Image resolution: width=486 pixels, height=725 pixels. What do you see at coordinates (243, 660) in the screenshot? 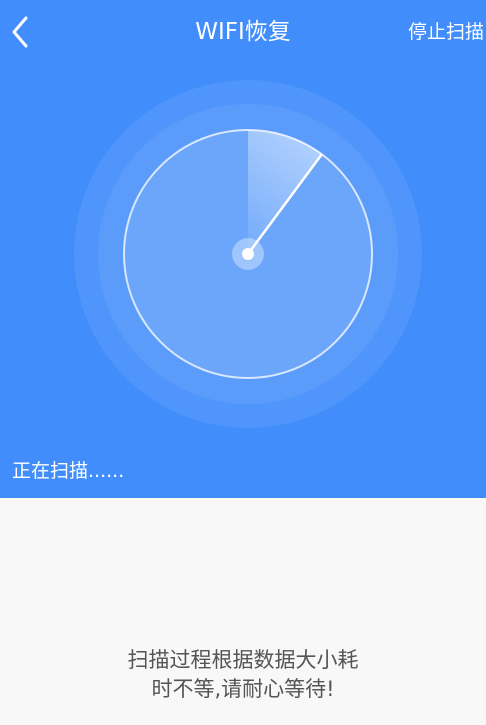
I see `scan-hint-line-1: 扫描过程根据数据大小耗` at bounding box center [243, 660].